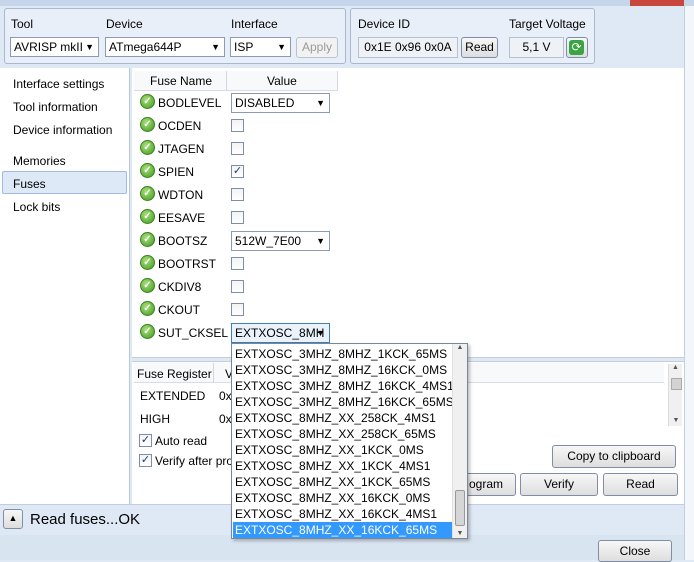  I want to click on fuse-checkbox-ckdiv8, so click(237, 286).